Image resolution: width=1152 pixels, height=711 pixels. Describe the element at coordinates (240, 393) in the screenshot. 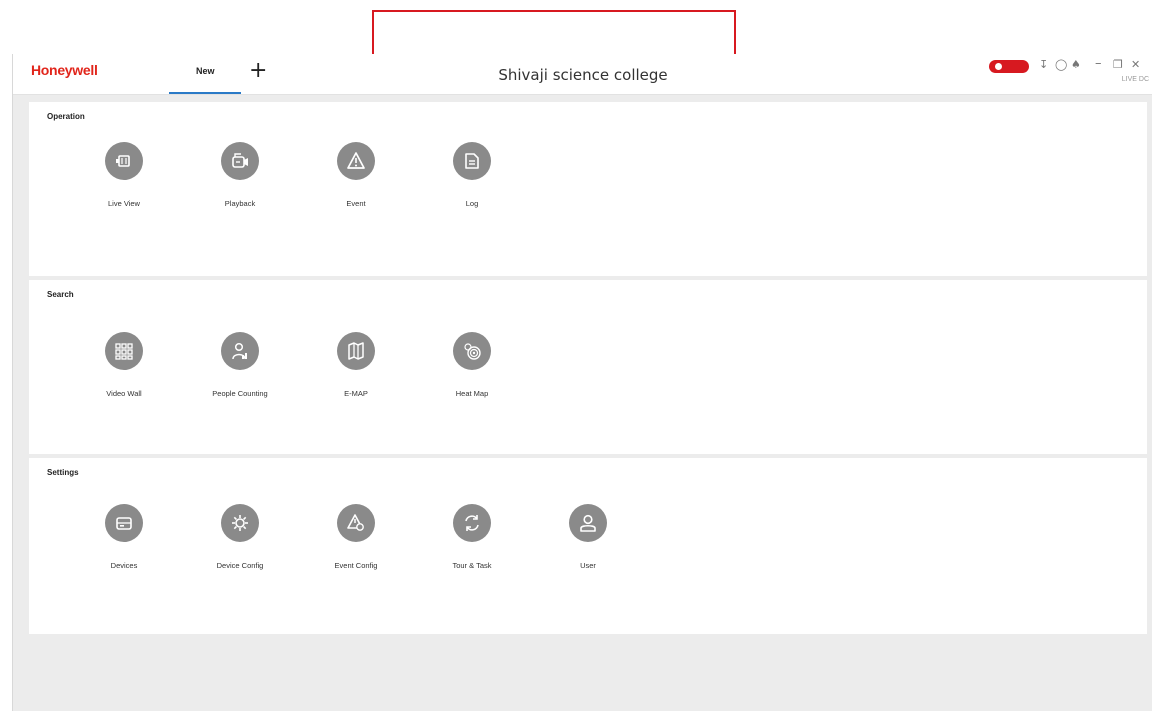

I see `tile-label: People Counting` at that location.